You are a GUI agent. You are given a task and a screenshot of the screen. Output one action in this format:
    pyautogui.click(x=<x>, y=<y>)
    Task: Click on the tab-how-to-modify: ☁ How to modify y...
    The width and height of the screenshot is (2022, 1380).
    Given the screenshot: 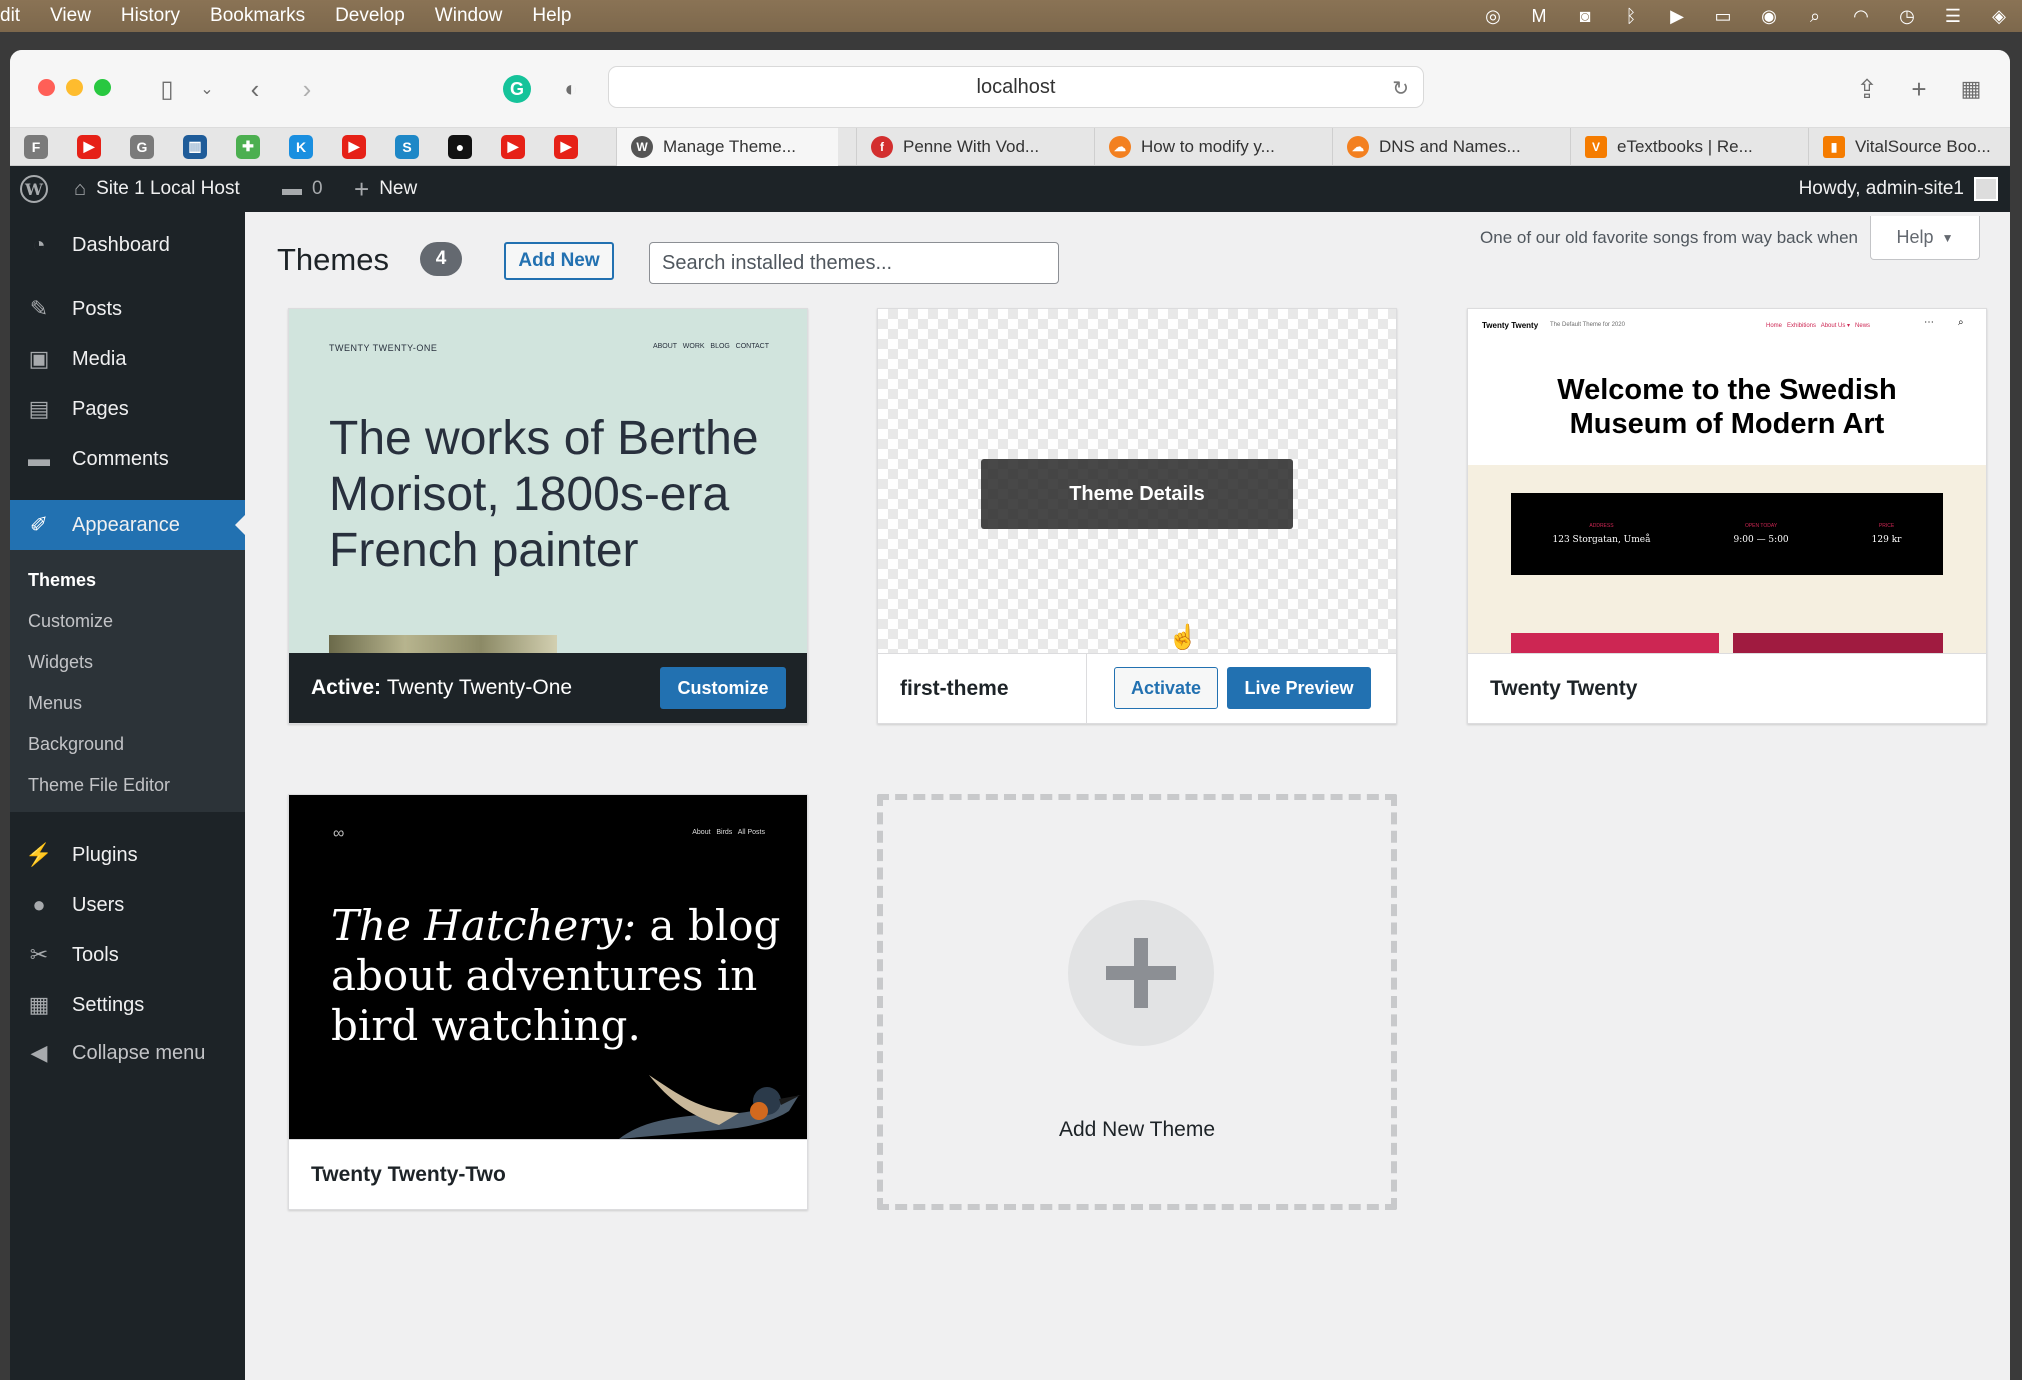 What is the action you would take?
    pyautogui.click(x=1205, y=147)
    